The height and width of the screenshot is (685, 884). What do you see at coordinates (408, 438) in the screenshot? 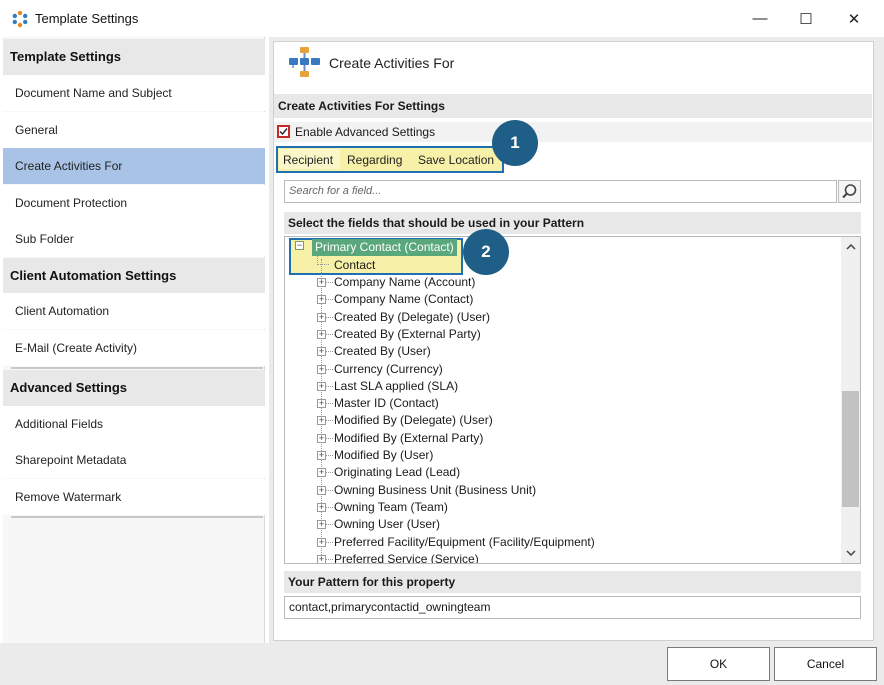
I see `tree-node: Modified By (External Party)` at bounding box center [408, 438].